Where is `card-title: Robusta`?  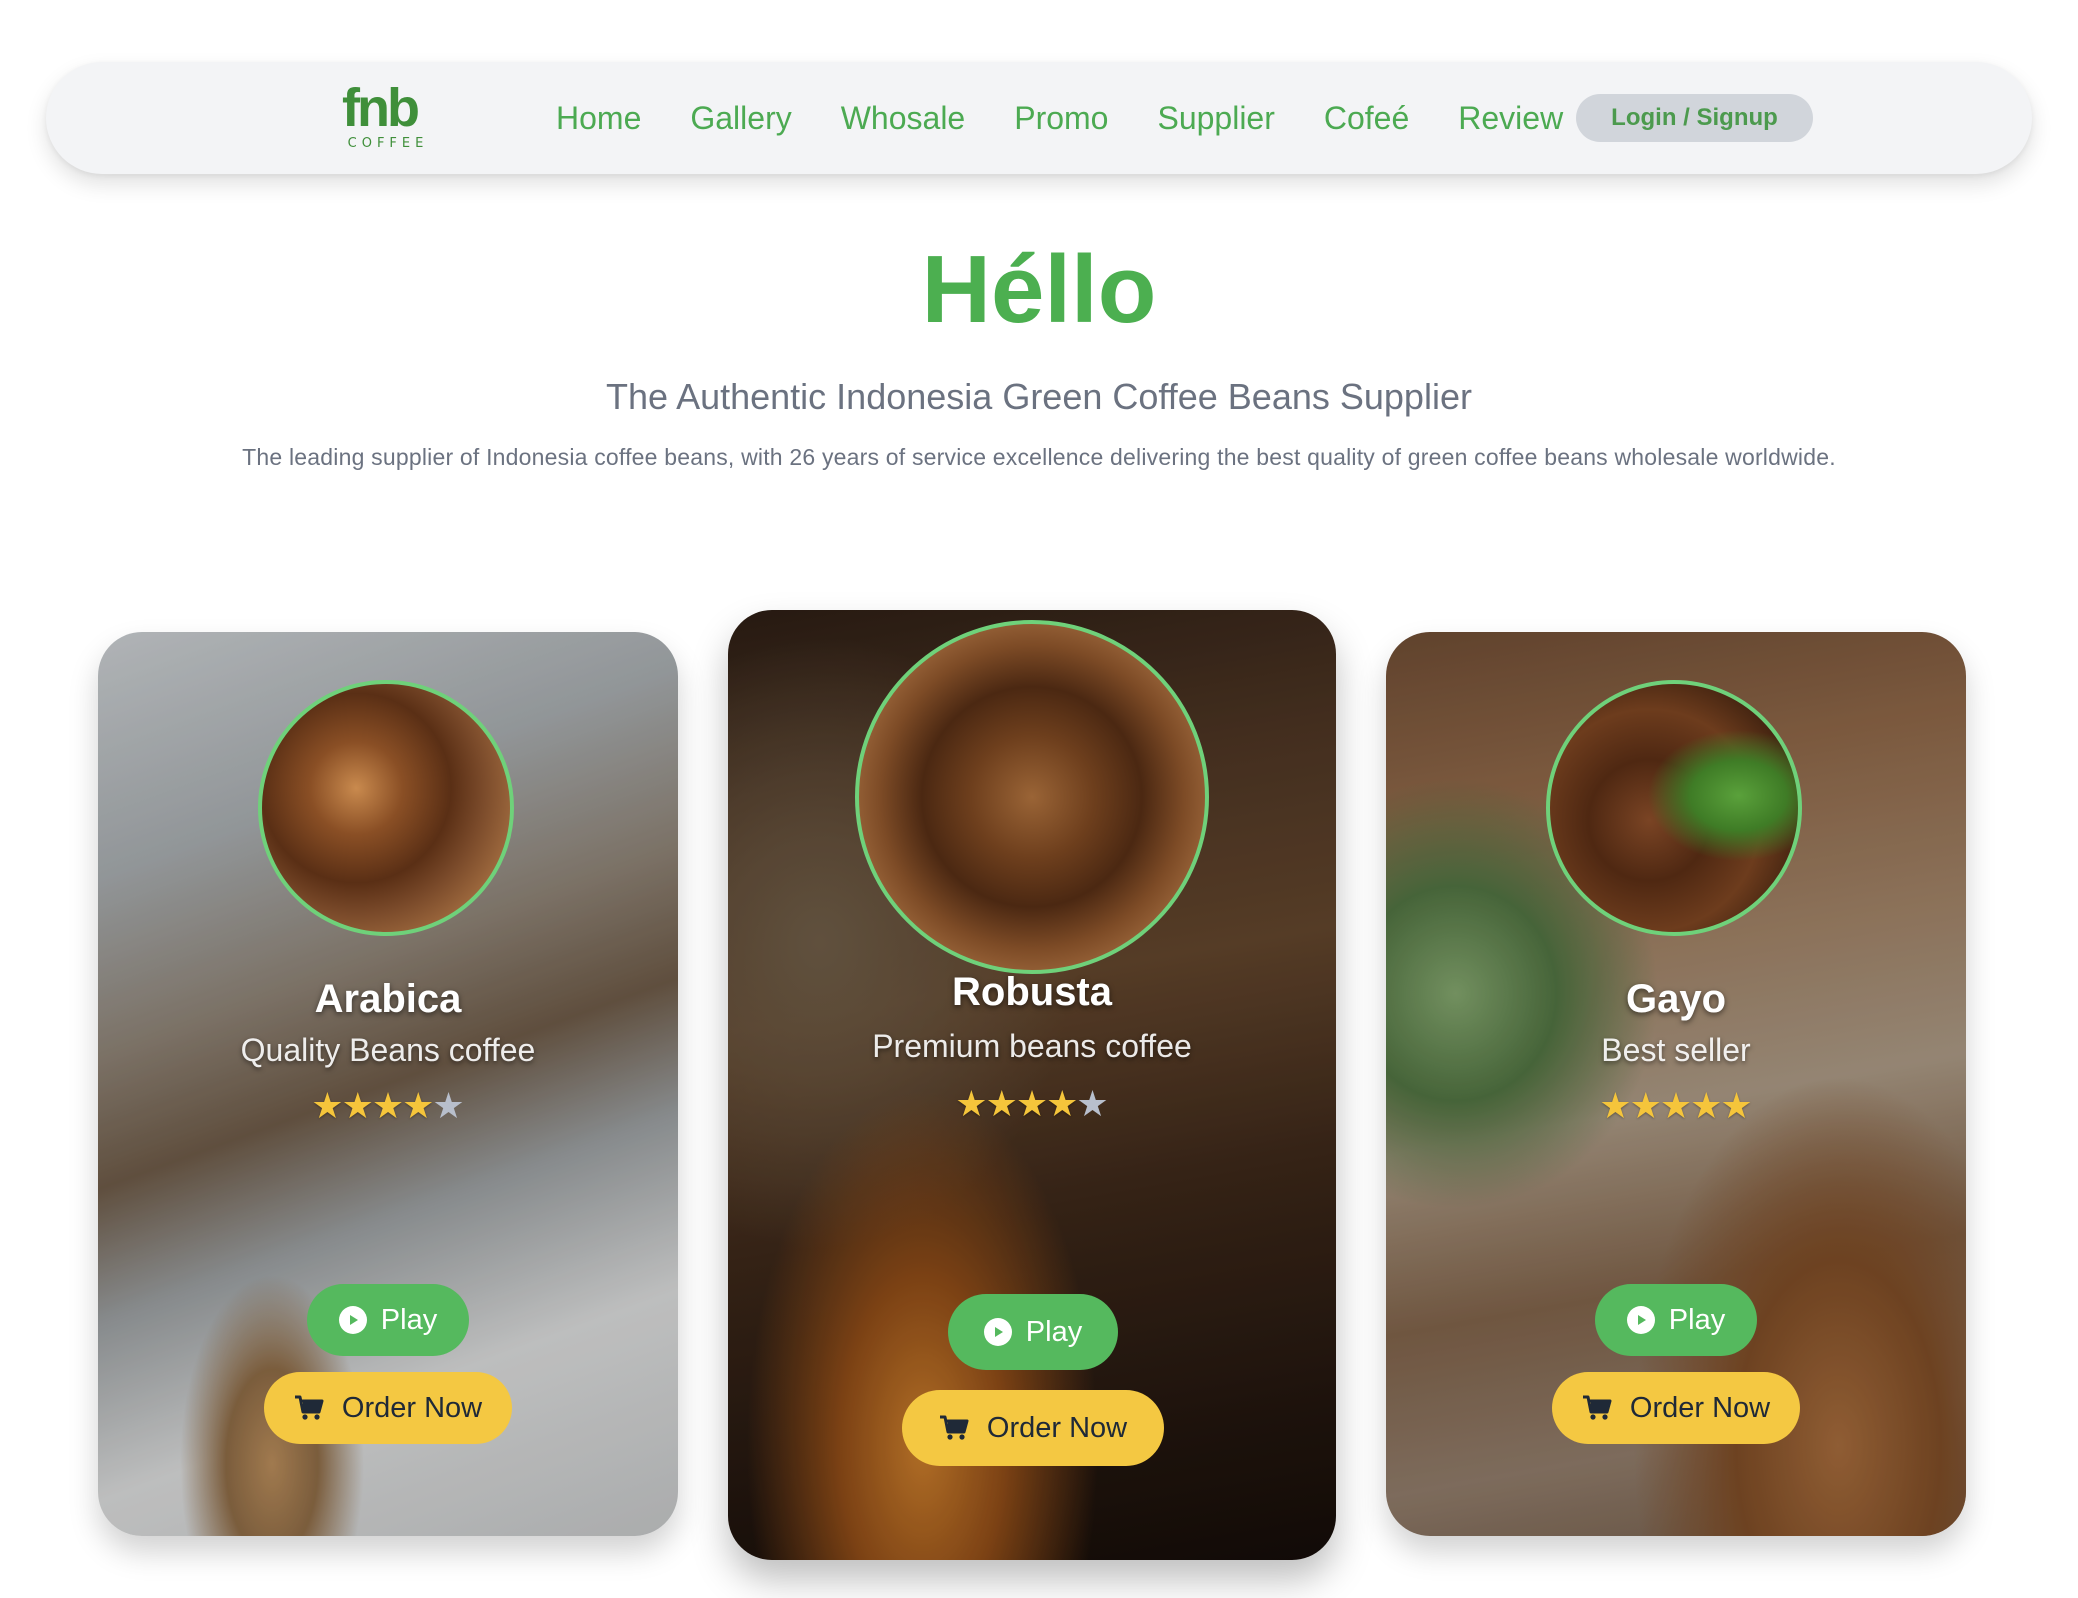
card-title: Robusta is located at coordinates (1032, 992).